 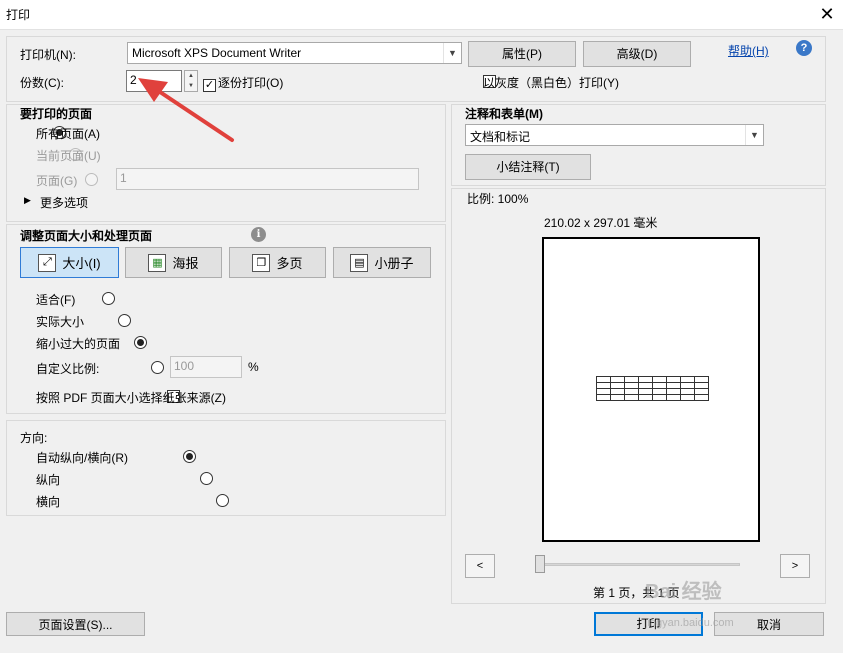 I want to click on preview-page, so click(x=651, y=389).